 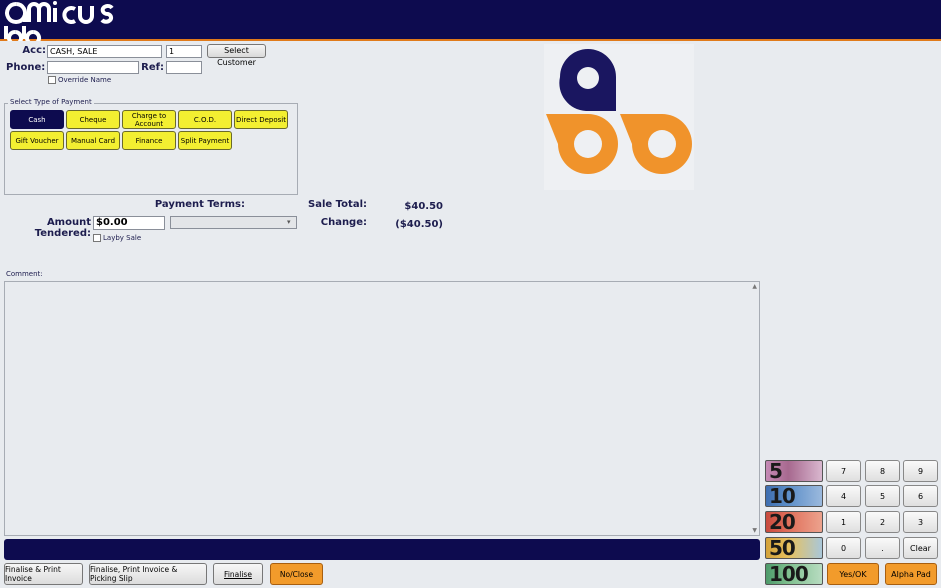 I want to click on ref-field, so click(x=184, y=67).